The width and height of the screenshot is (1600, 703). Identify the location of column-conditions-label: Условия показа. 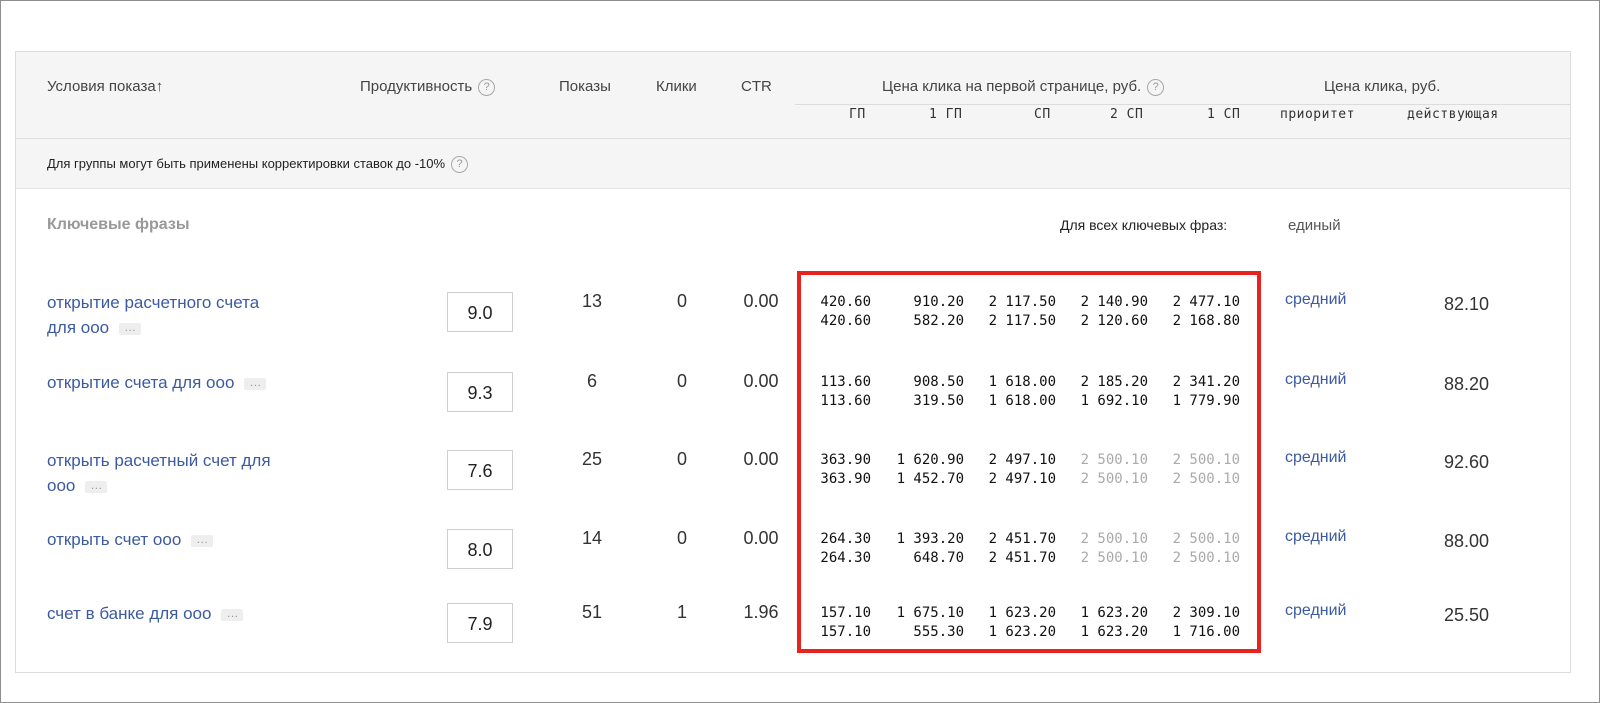
(101, 86).